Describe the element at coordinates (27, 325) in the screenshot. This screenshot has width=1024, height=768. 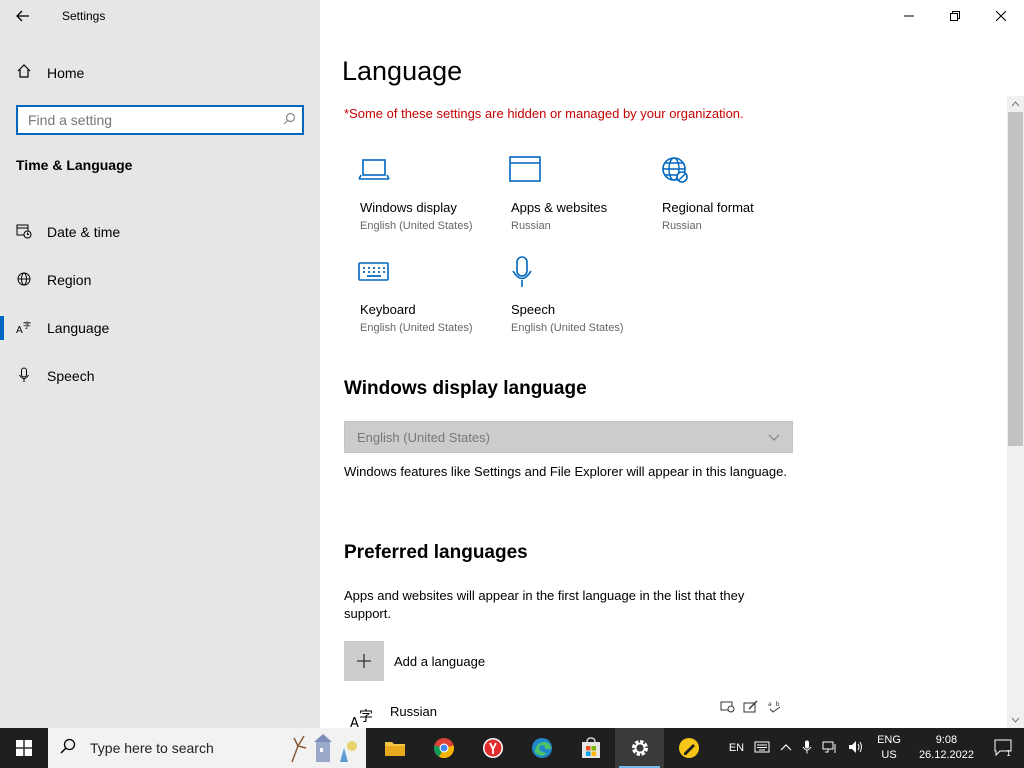
I see `svg-text: 字` at that location.